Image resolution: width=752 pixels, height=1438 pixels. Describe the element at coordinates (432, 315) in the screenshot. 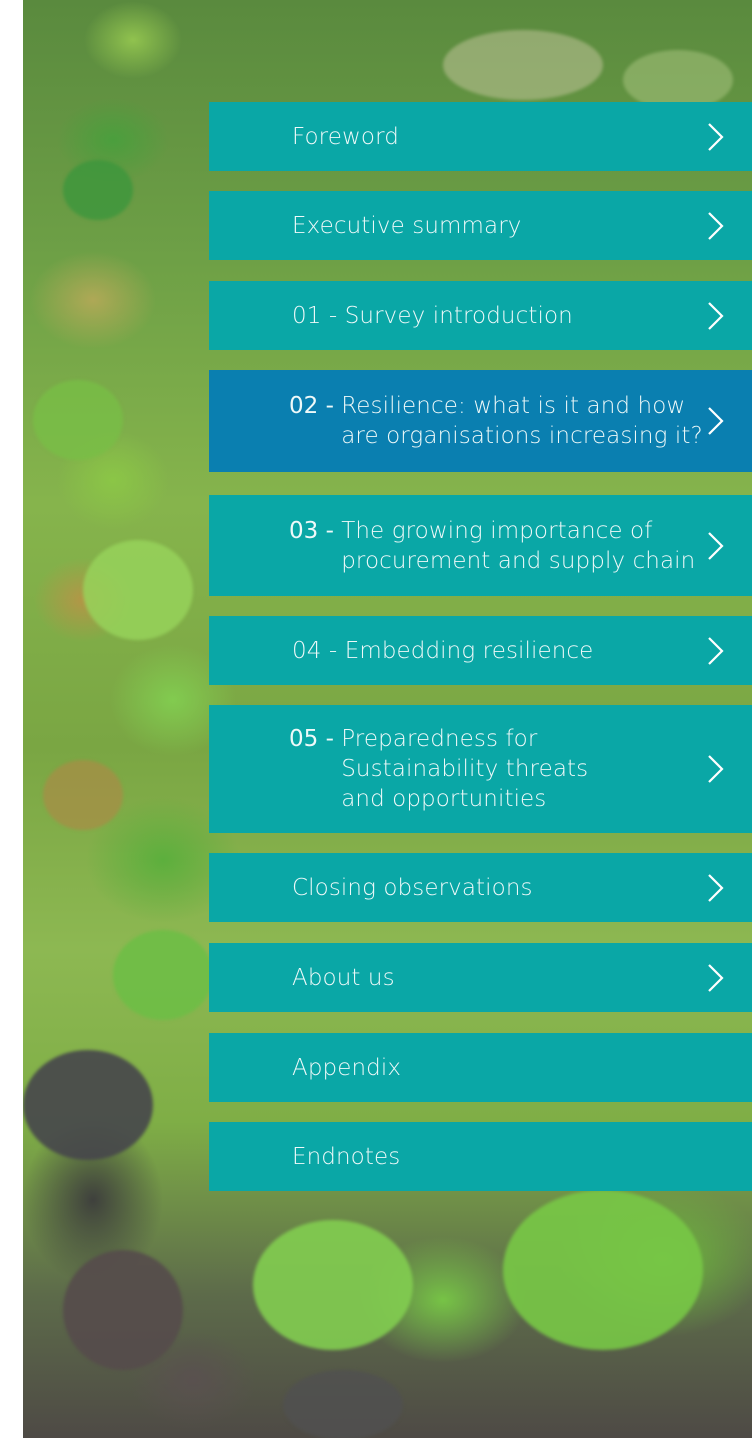

I see `menu-item-label: 01 - Survey introduction` at that location.